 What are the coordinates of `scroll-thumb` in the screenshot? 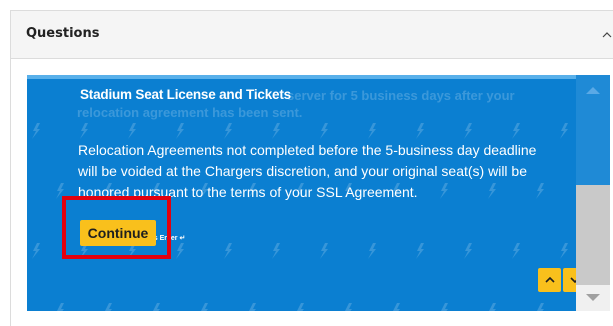 It's located at (593, 235).